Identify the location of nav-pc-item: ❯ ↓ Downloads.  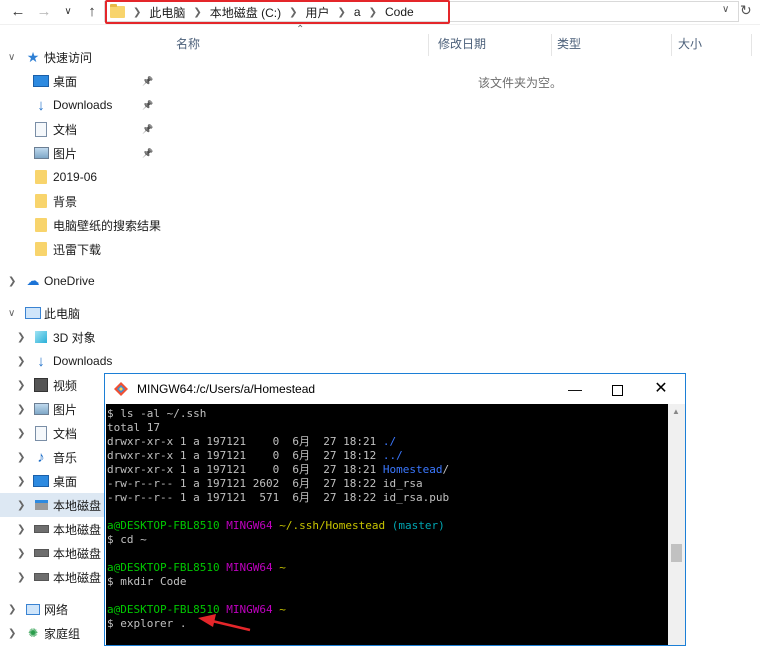
(79, 361).